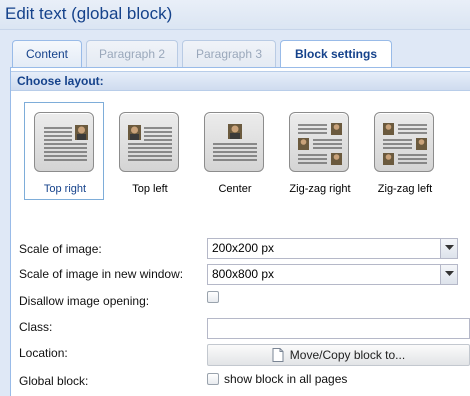  I want to click on scale-of-image-value: 200x200 px, so click(243, 248).